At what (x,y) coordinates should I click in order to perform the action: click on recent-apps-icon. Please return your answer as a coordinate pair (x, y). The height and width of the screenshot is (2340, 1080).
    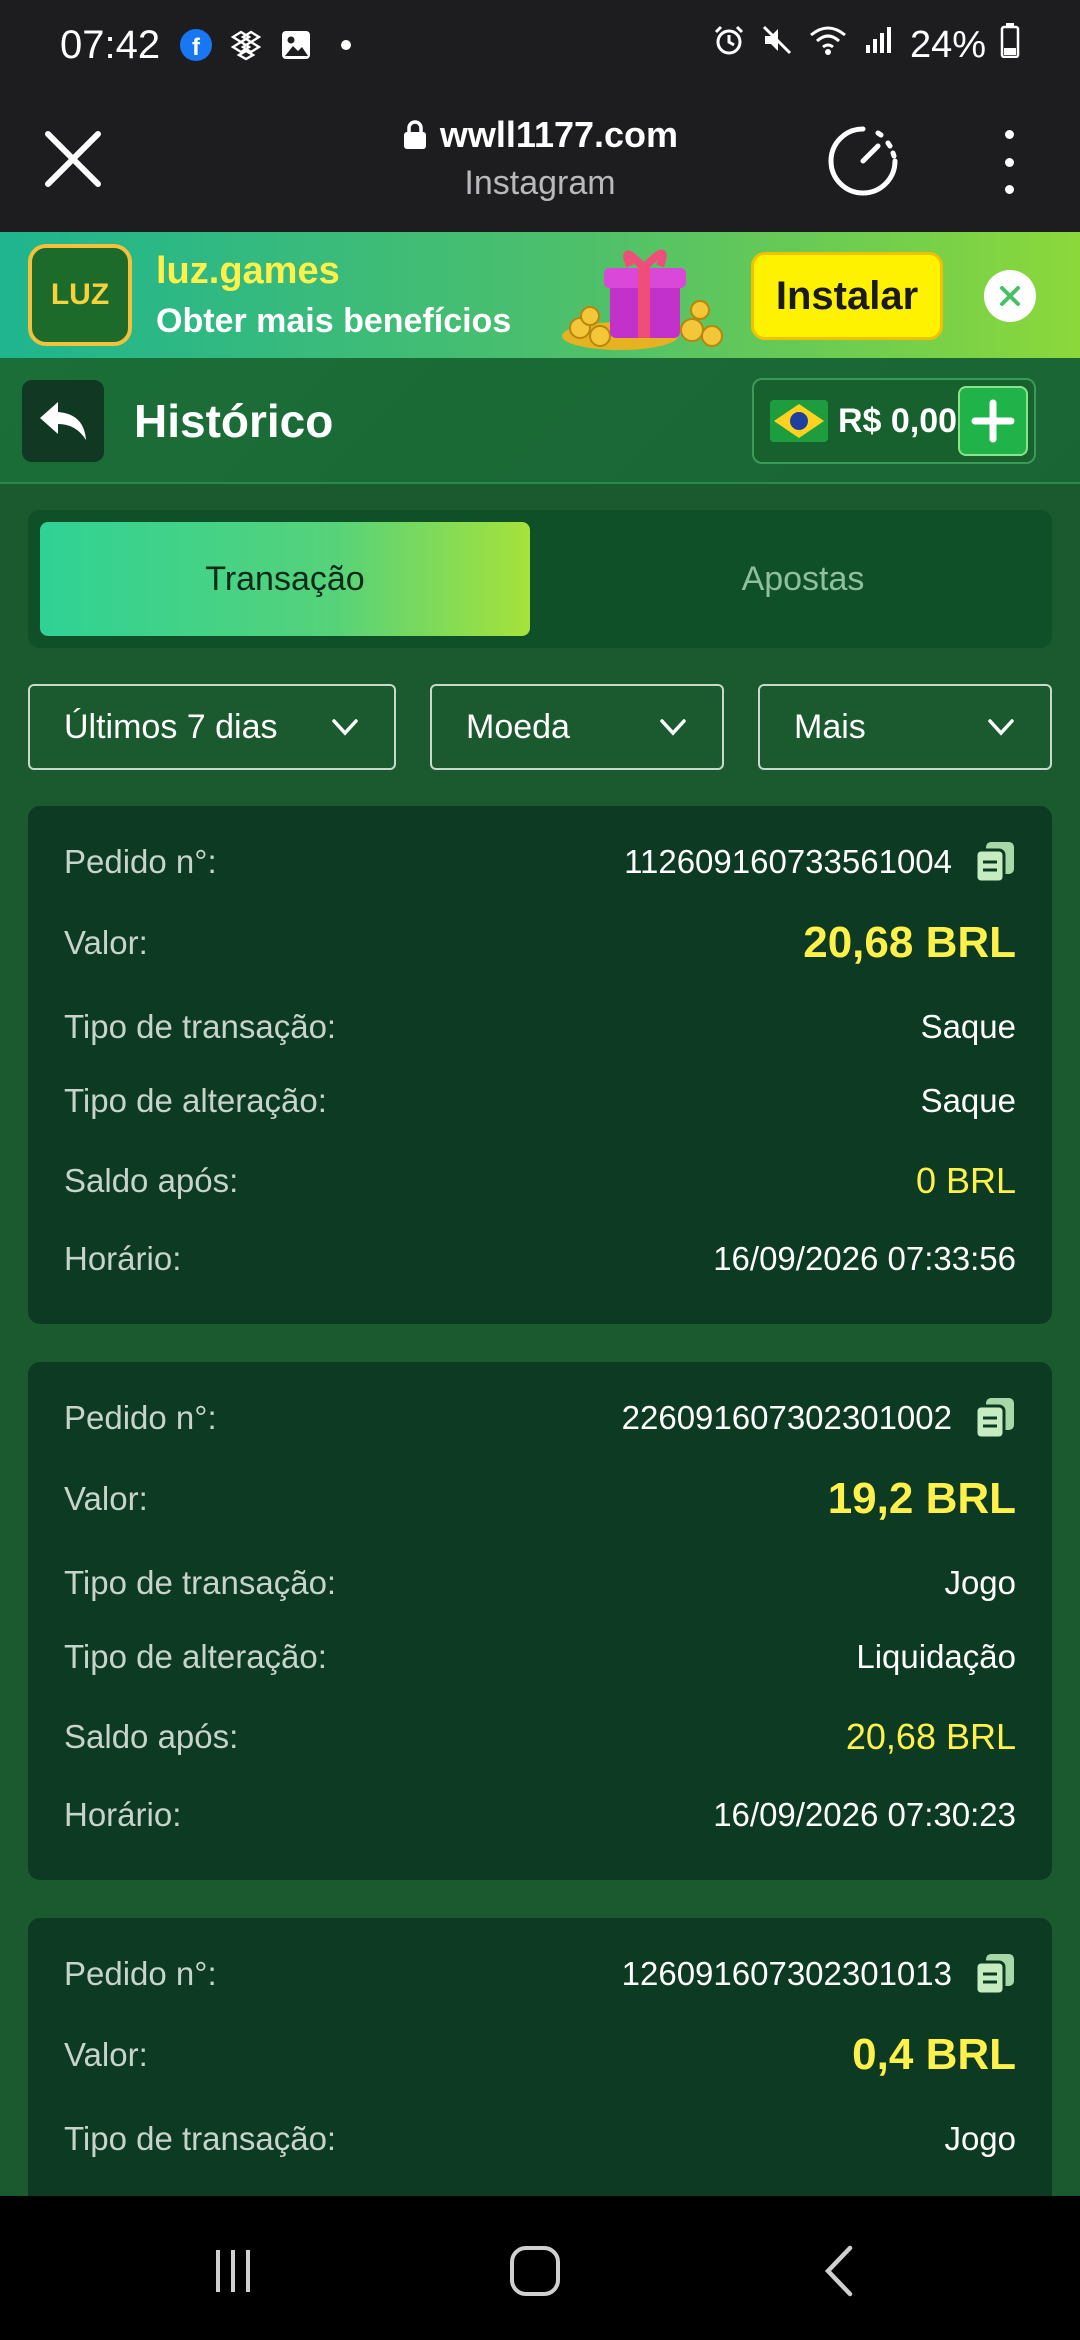
    Looking at the image, I should click on (233, 2271).